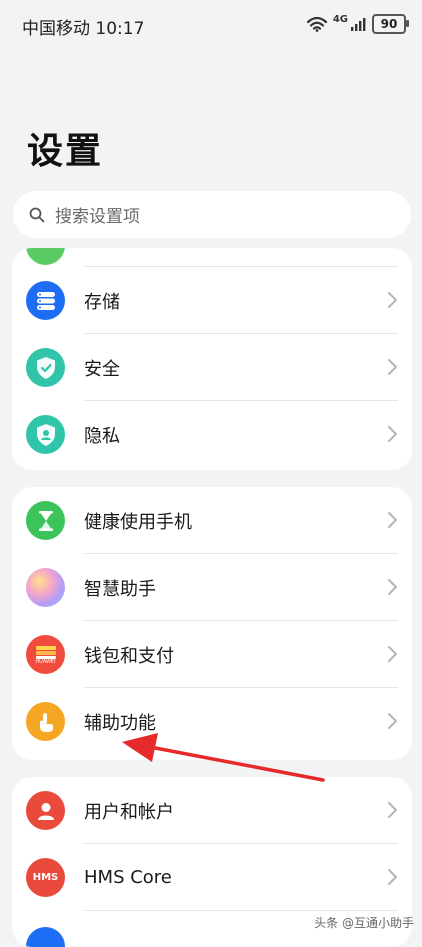  Describe the element at coordinates (65, 151) in the screenshot. I see `page-title: 设置` at that location.